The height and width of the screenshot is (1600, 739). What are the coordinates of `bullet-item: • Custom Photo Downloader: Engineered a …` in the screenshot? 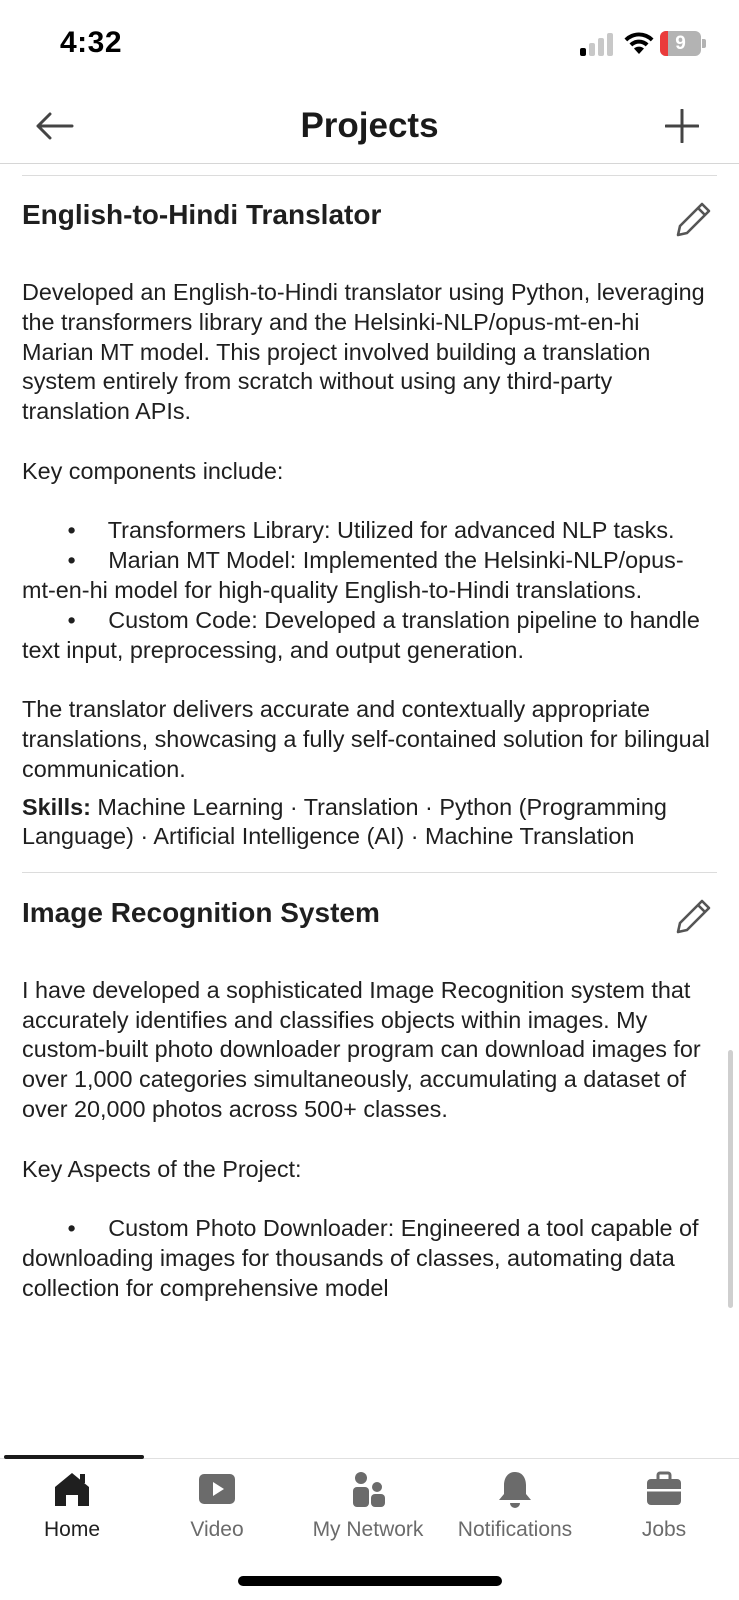 It's located at (364, 1258).